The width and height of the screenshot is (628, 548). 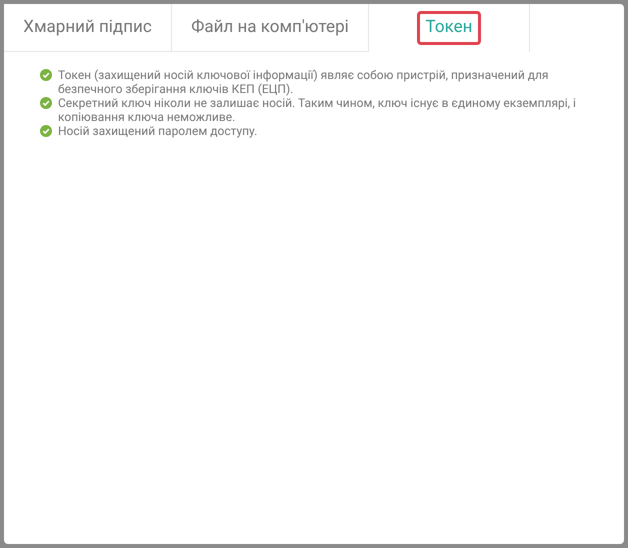 I want to click on tab: Хмарний підпис, so click(x=88, y=28).